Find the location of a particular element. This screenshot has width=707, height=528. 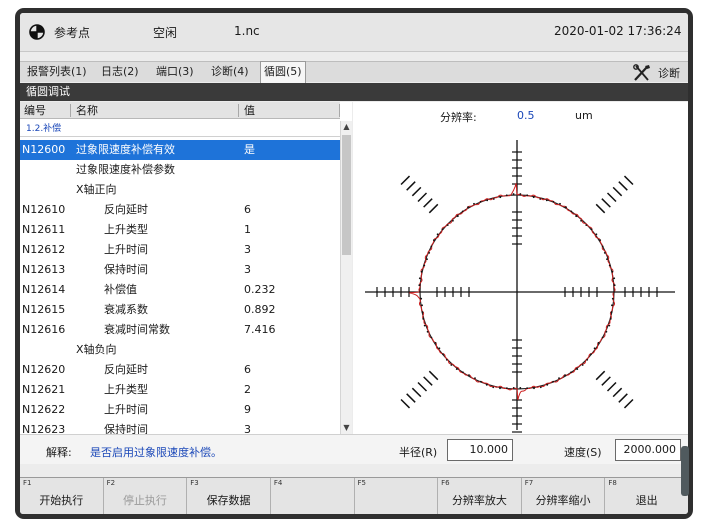

scroll-down-icon: ▼ is located at coordinates (346, 428).